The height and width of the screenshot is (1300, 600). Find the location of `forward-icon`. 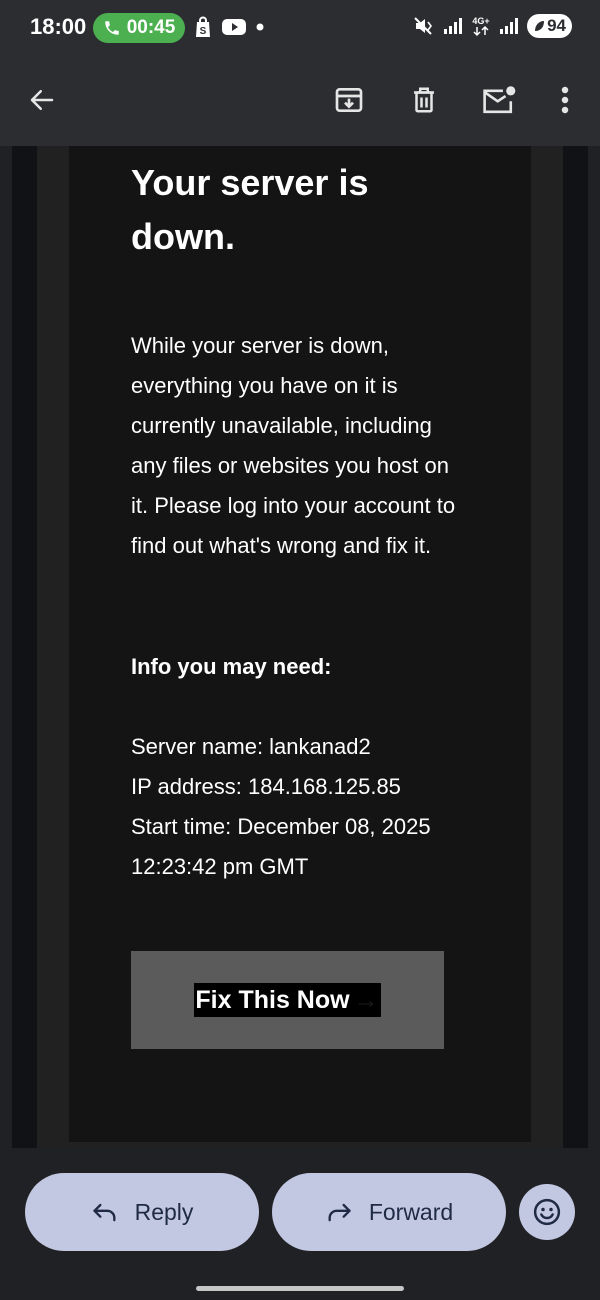

forward-icon is located at coordinates (339, 1212).